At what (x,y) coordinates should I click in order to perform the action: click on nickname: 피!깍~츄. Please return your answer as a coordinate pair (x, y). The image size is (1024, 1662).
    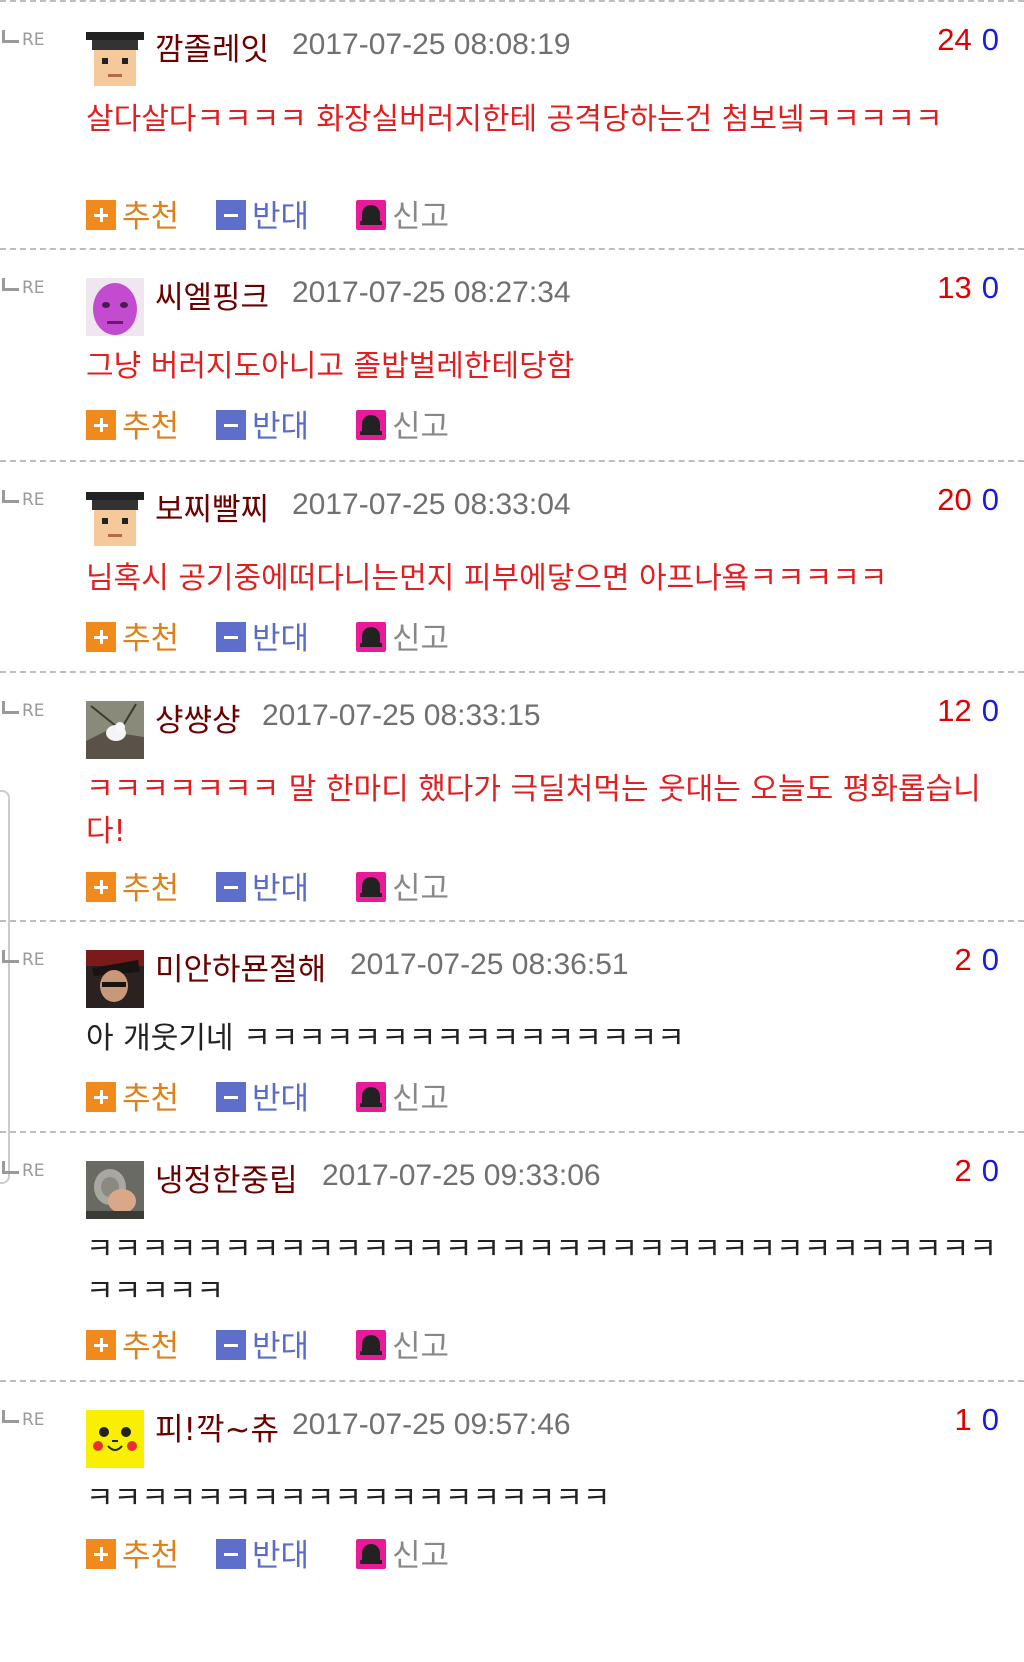
    Looking at the image, I should click on (217, 1426).